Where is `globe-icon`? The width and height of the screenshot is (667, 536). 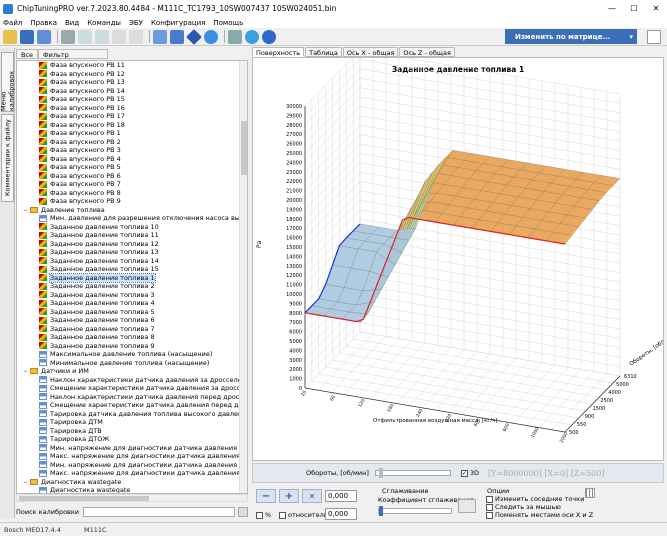 globe-icon is located at coordinates (252, 36).